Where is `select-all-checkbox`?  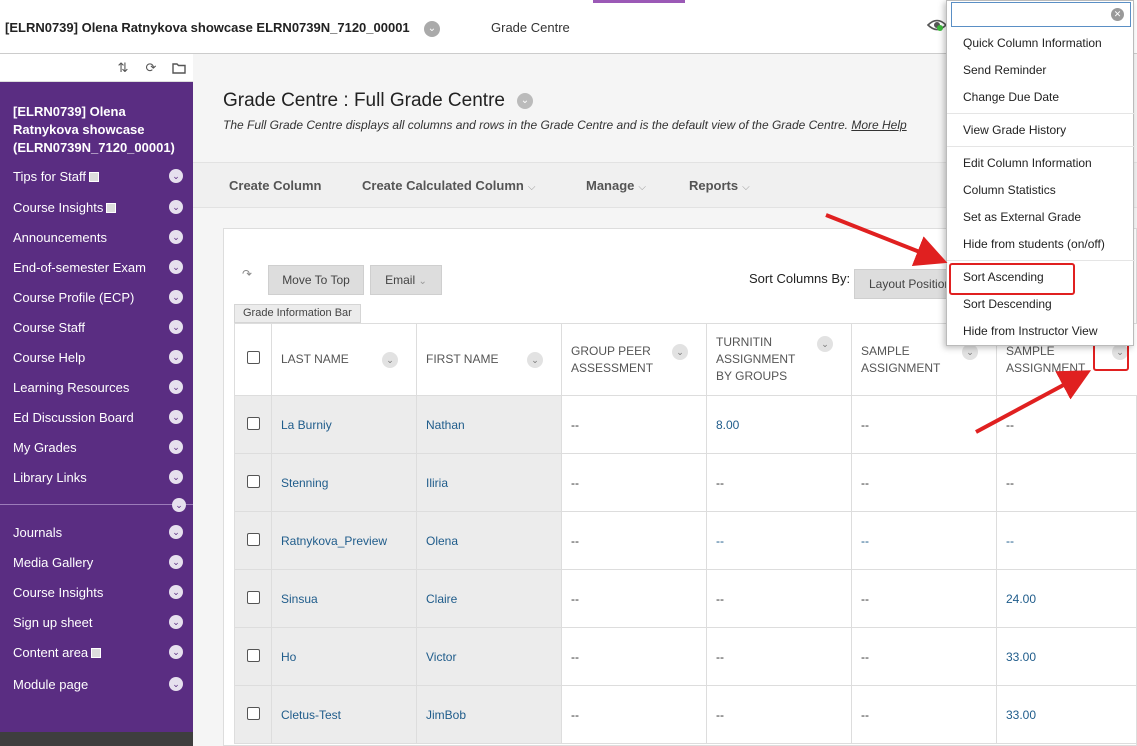 select-all-checkbox is located at coordinates (253, 357).